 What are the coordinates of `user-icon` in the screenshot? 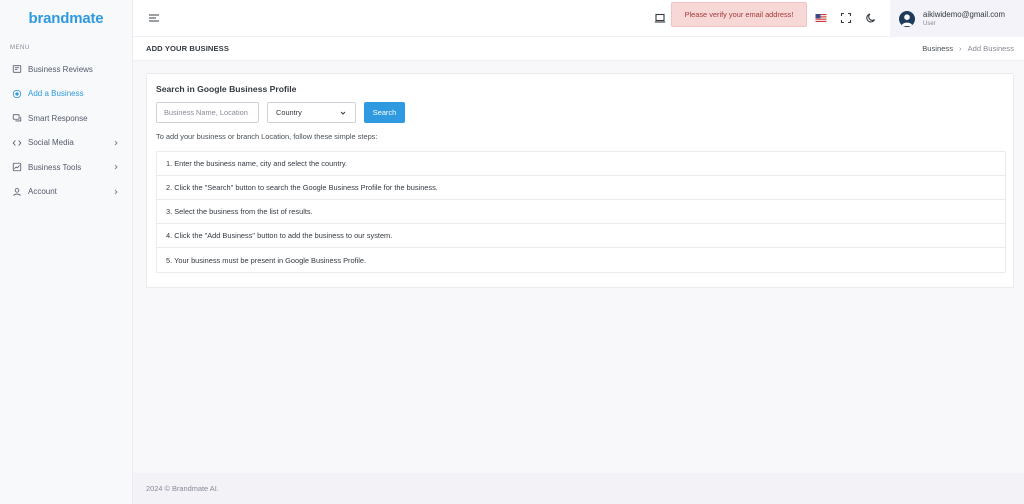 It's located at (17, 192).